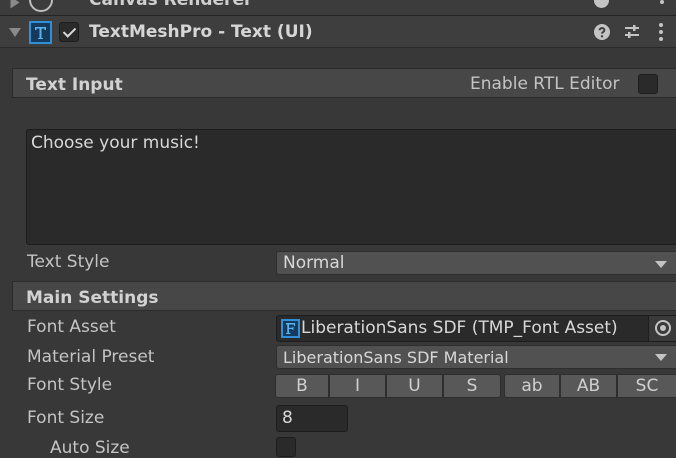 The height and width of the screenshot is (458, 676). Describe the element at coordinates (472, 386) in the screenshot. I see `font-style-strikethrough-button: S` at that location.